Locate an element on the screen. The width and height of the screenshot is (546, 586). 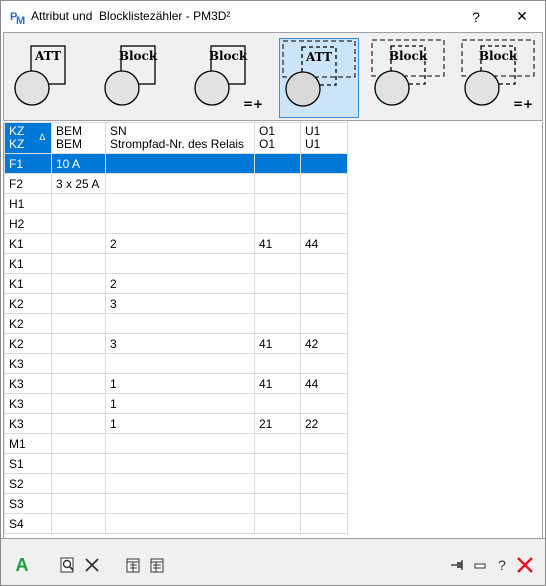
tool-block-dashed-append: Block =+ is located at coordinates (499, 78).